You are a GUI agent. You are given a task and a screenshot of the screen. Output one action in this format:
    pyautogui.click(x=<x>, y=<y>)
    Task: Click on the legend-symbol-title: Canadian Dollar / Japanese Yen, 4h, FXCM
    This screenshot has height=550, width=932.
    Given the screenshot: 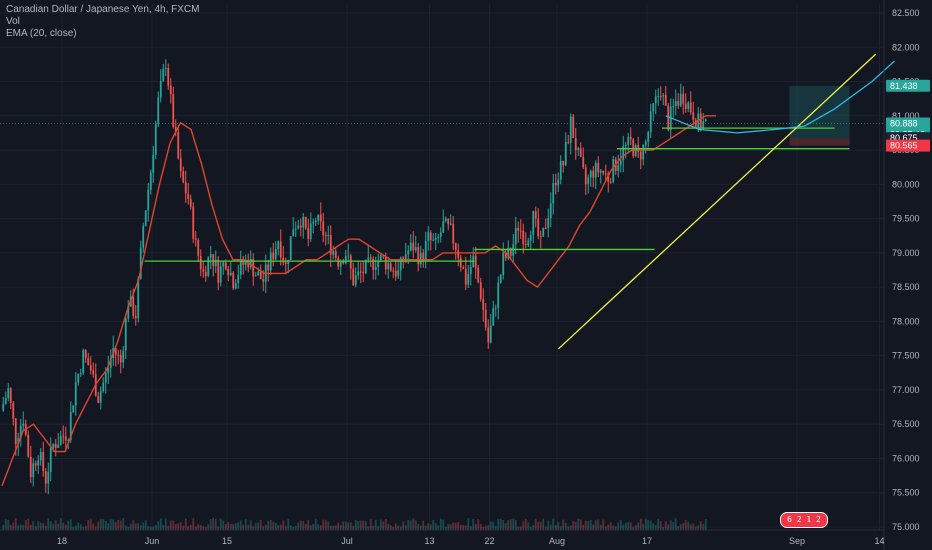 What is the action you would take?
    pyautogui.click(x=102, y=10)
    